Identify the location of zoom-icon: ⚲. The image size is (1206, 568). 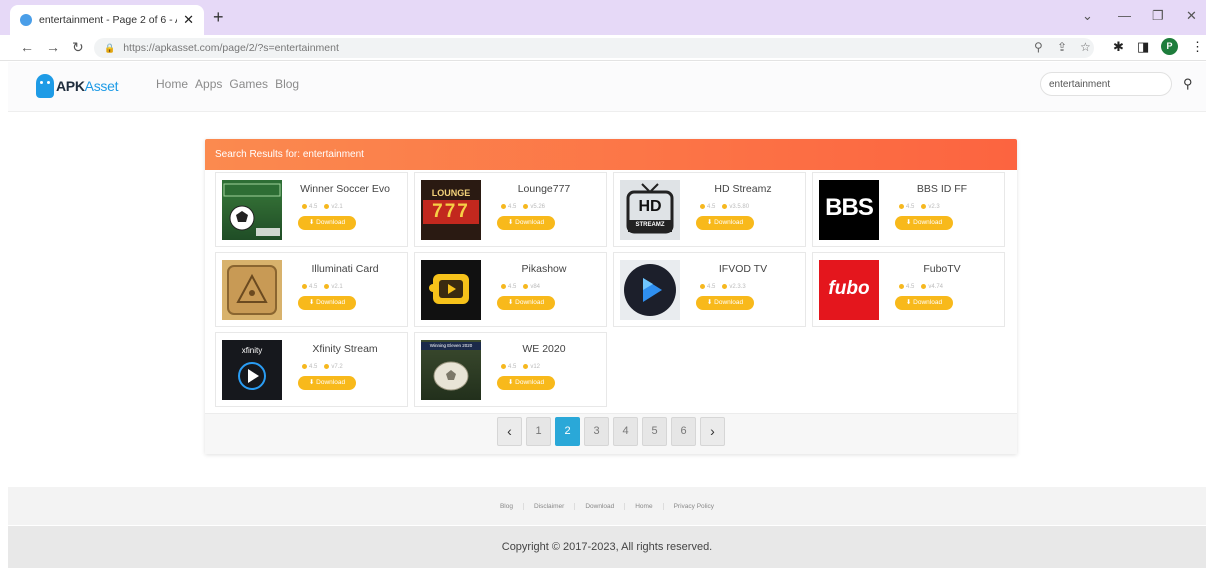
(1038, 47).